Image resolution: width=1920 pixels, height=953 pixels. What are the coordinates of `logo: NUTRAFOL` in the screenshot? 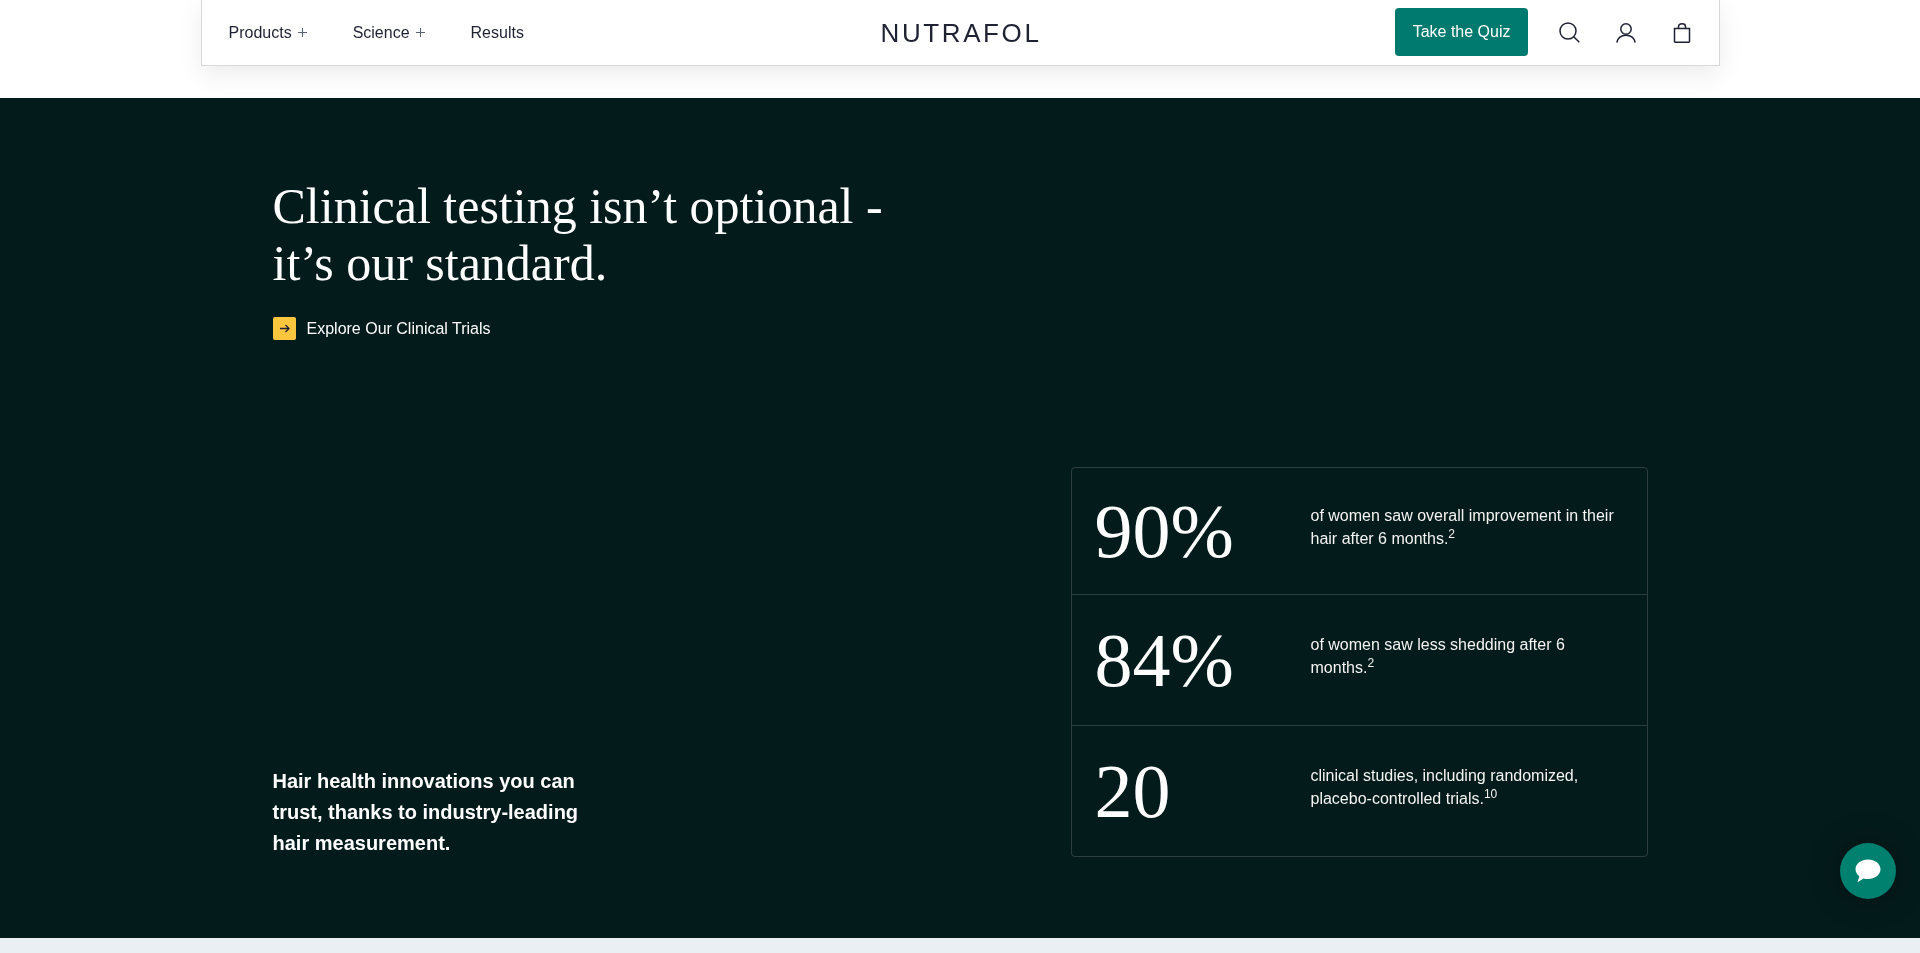 It's located at (960, 32).